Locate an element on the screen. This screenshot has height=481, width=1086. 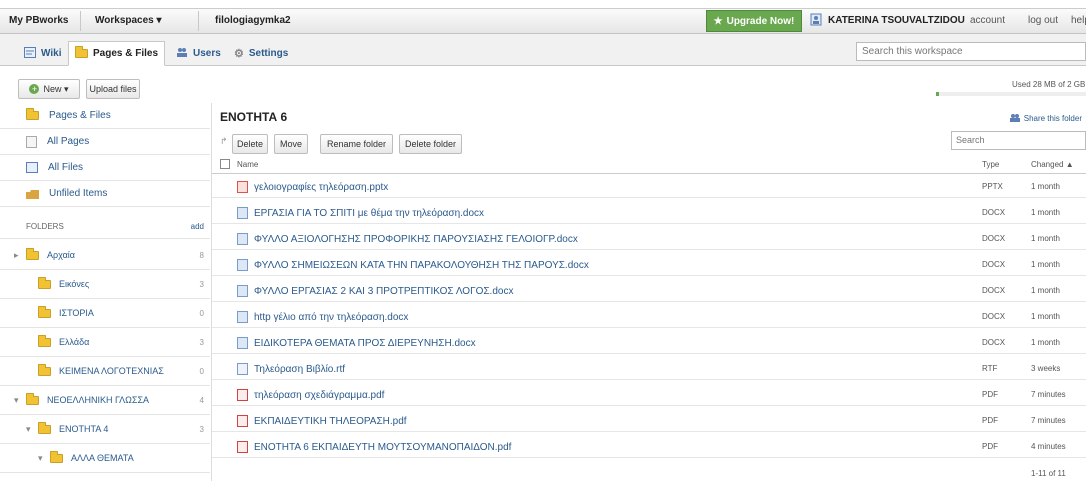
sidebar-nav-label: Pages & Files is located at coordinates (80, 115).